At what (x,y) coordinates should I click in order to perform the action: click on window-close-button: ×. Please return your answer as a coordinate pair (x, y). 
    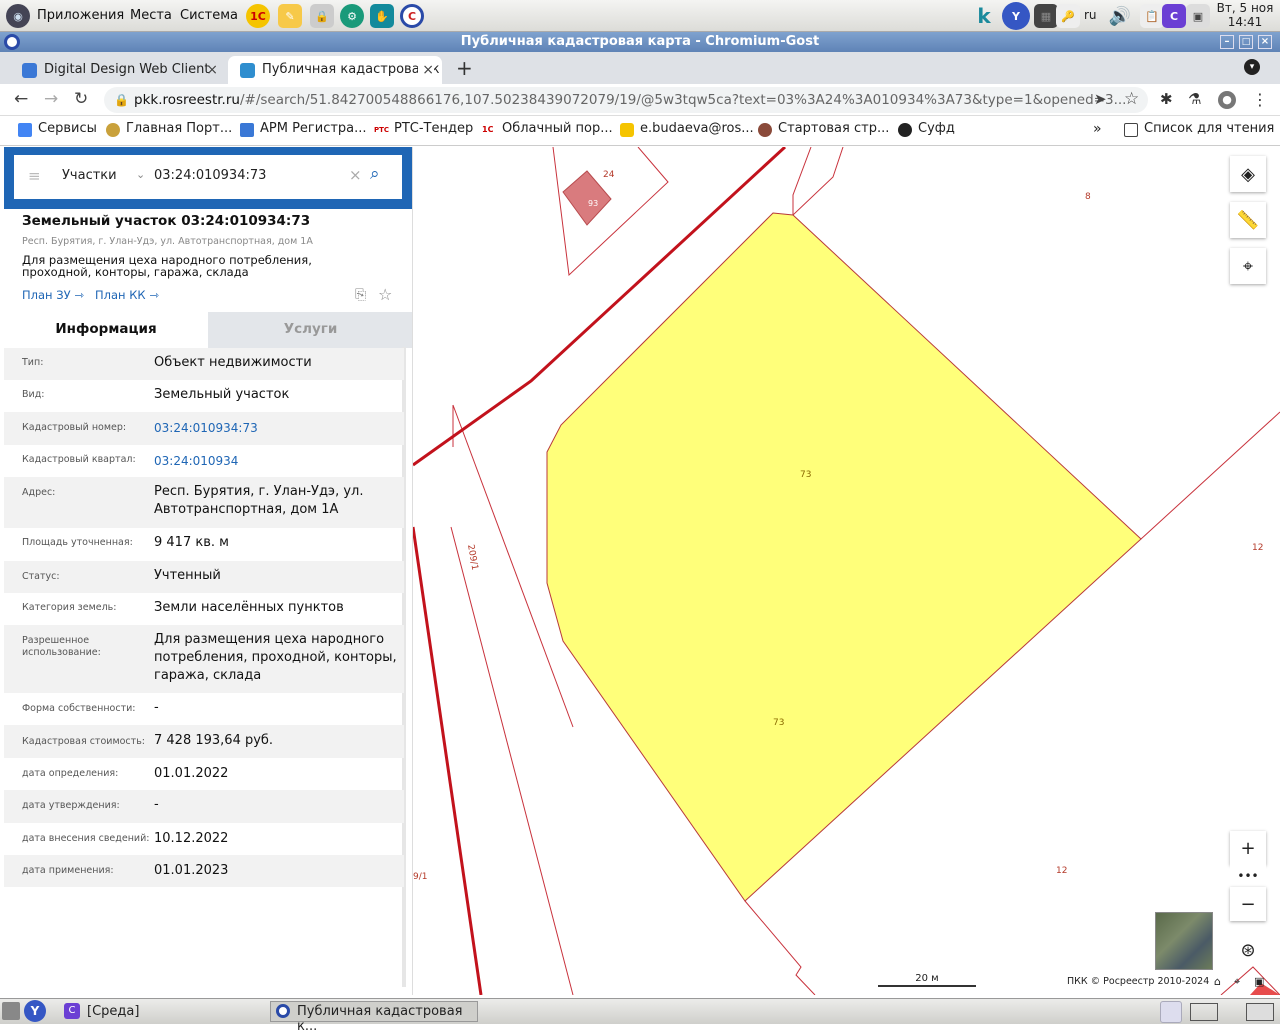
    Looking at the image, I should click on (1265, 42).